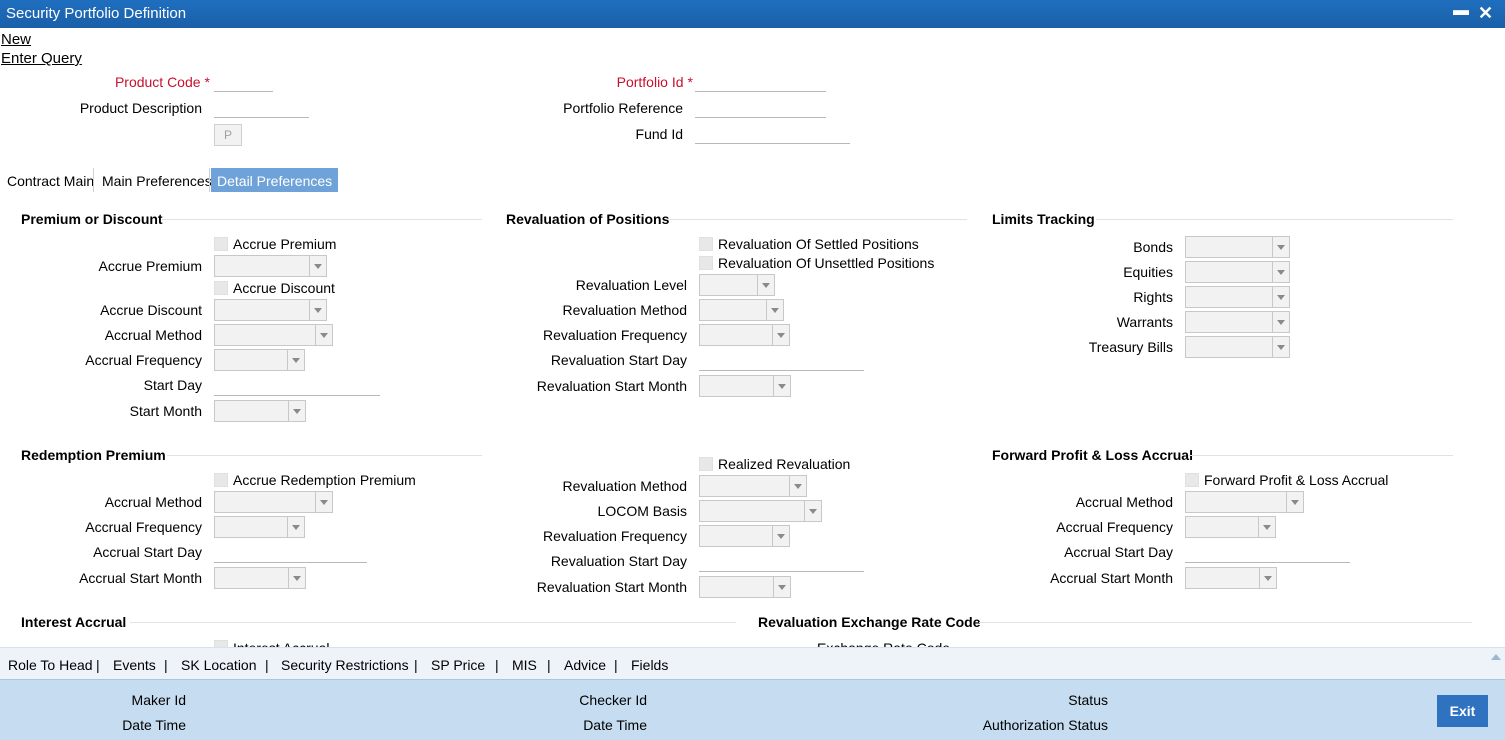  What do you see at coordinates (1496, 657) in the screenshot?
I see `scroll-up-icon` at bounding box center [1496, 657].